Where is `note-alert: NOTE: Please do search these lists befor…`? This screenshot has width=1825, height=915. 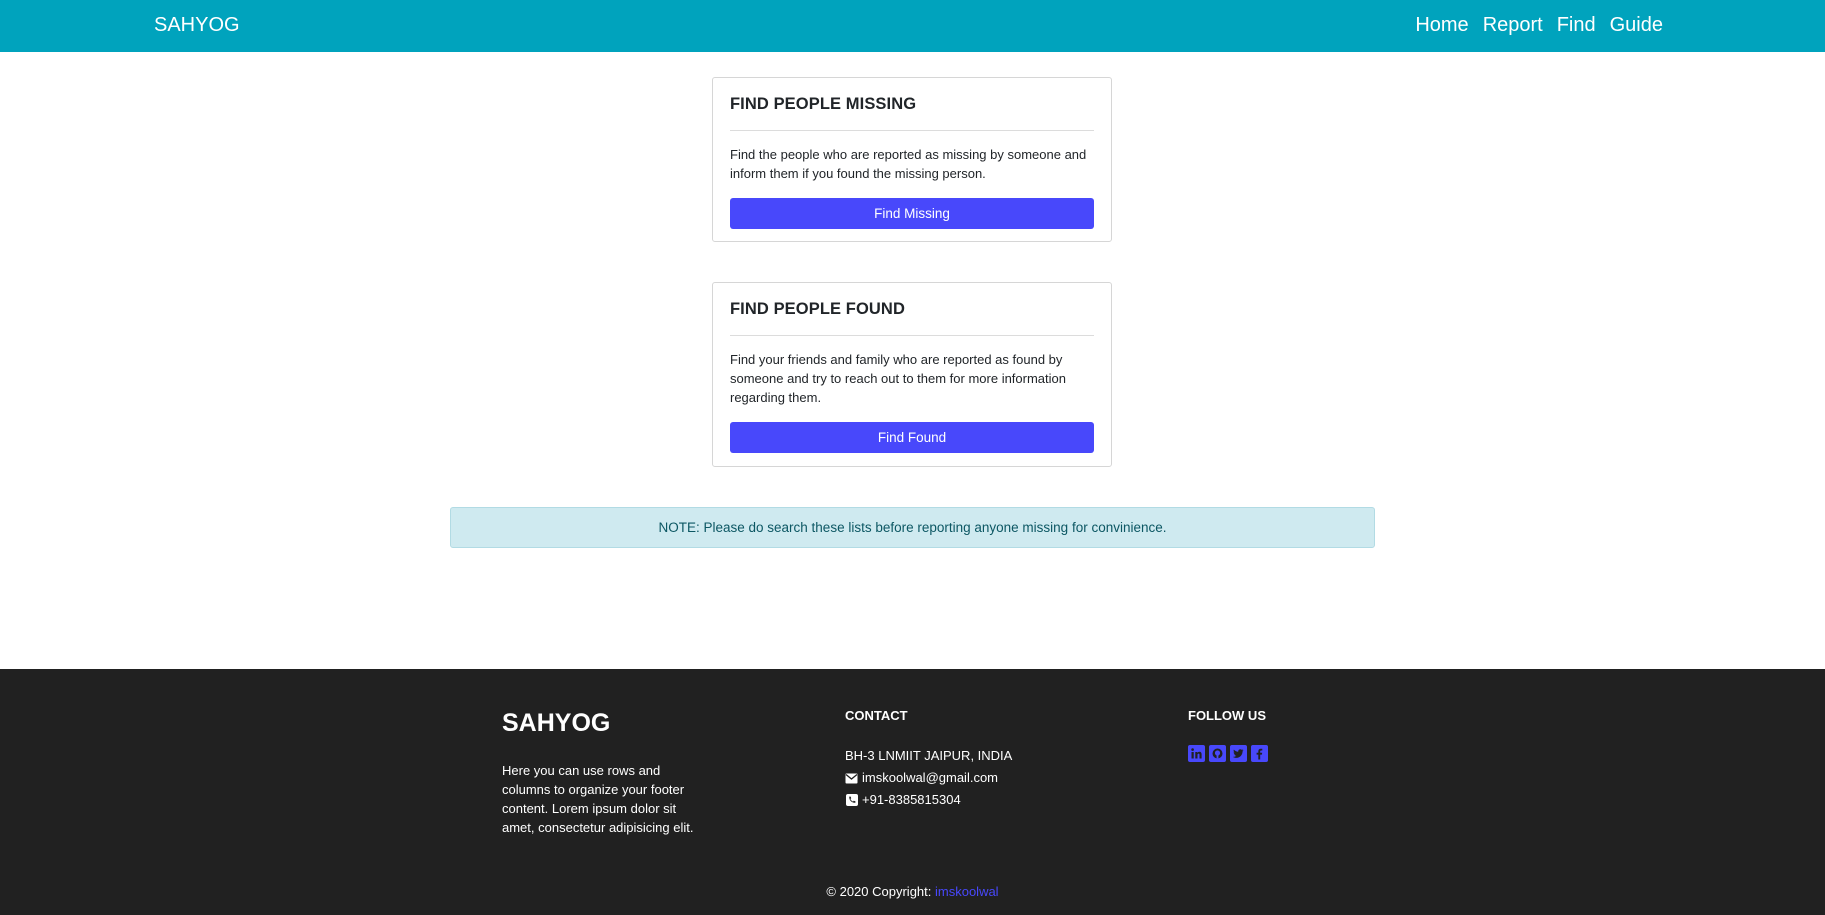
note-alert: NOTE: Please do search these lists befor… is located at coordinates (912, 527).